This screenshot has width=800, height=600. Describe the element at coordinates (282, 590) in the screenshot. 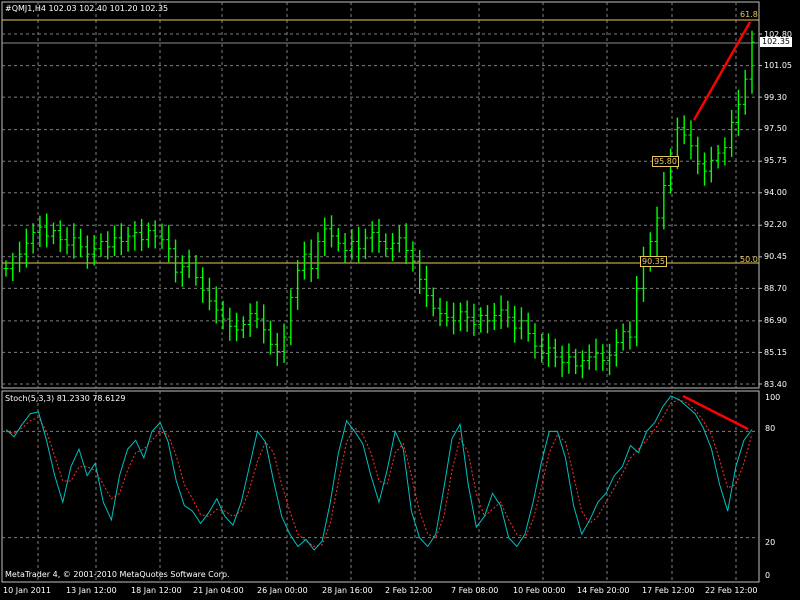

I see `time-tick: 26 Jan 00:00` at that location.